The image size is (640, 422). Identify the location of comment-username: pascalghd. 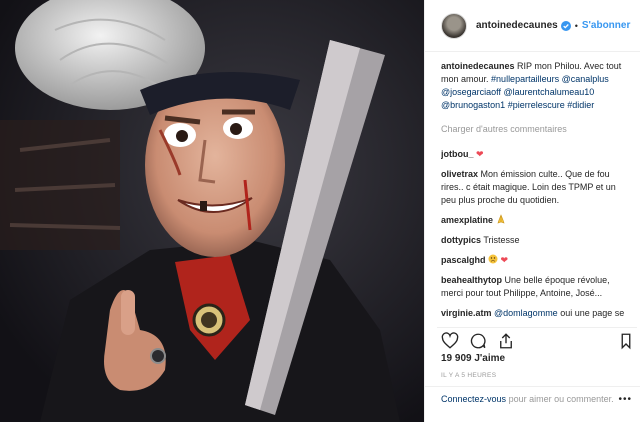
(463, 260).